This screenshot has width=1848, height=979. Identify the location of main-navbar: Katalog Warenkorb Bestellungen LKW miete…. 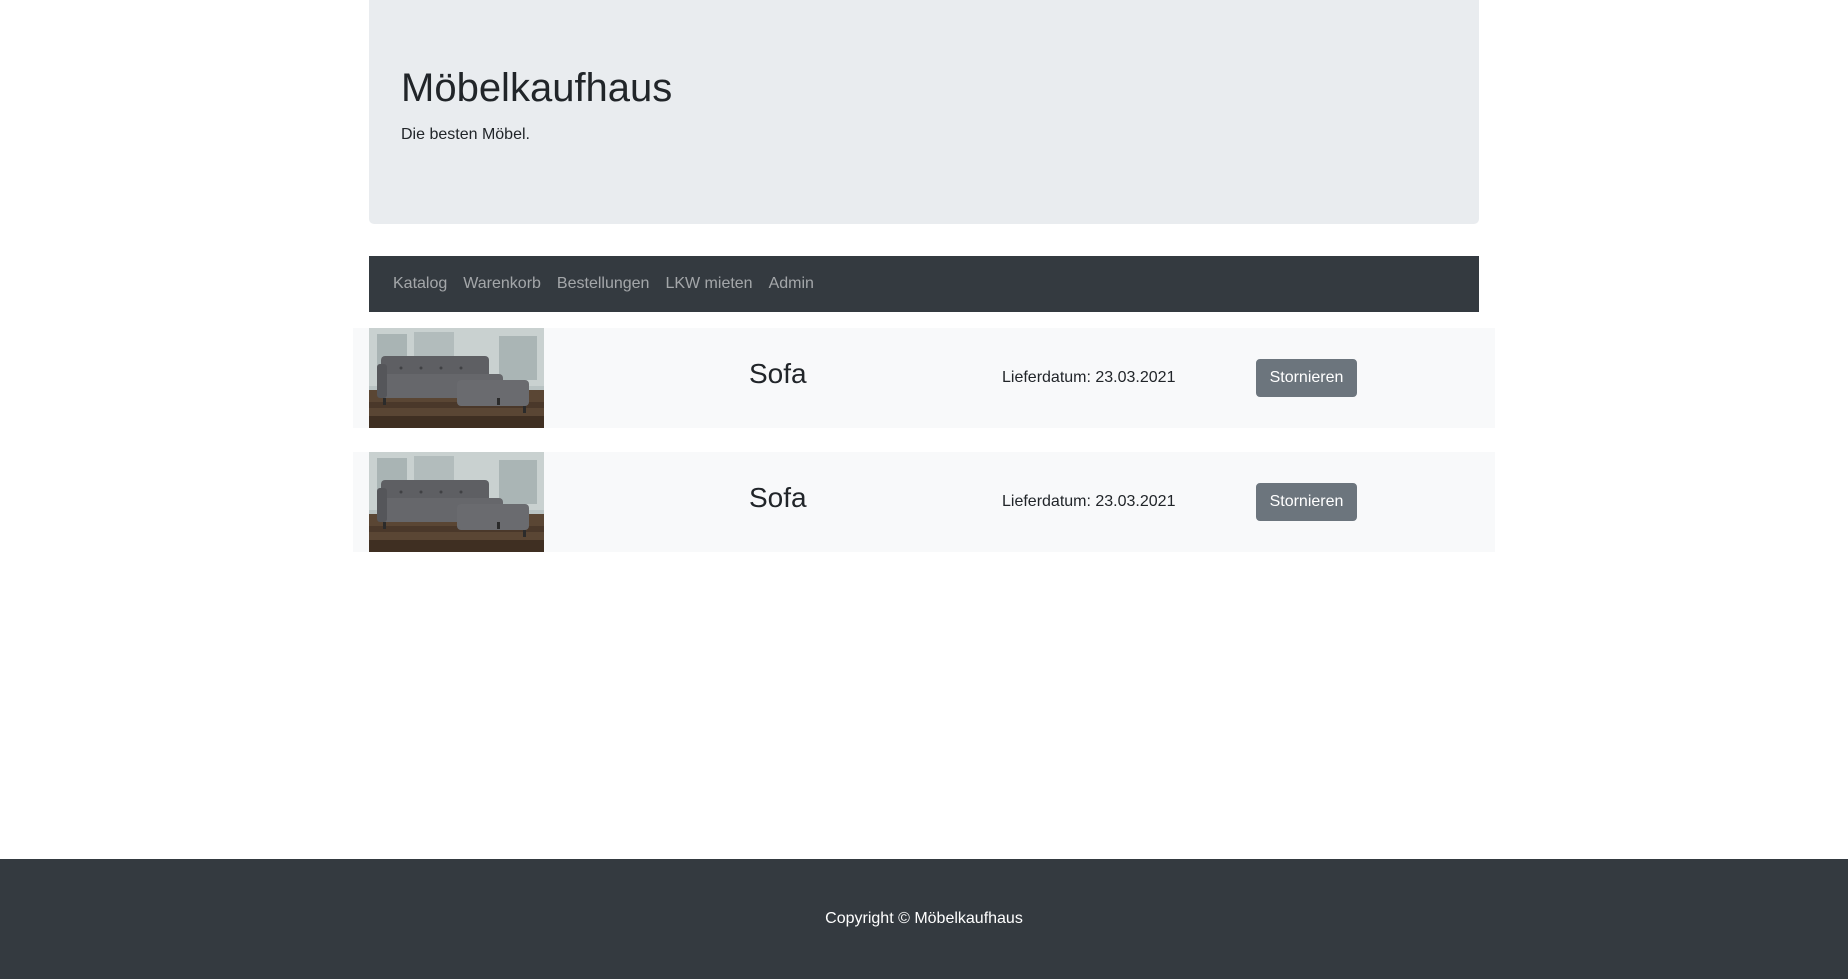
(924, 284).